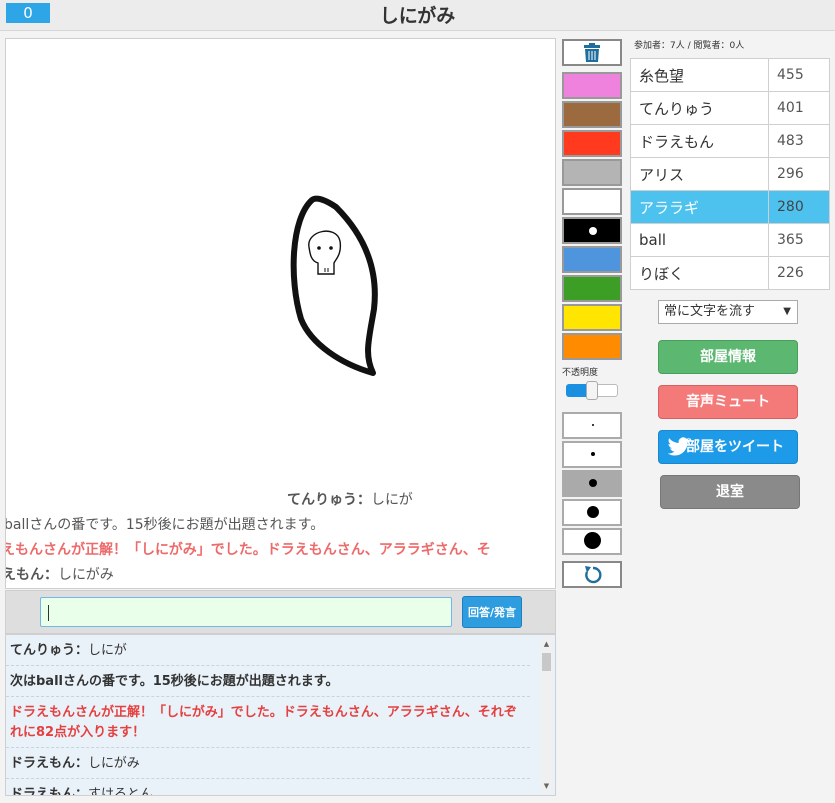  What do you see at coordinates (248, 550) in the screenshot?
I see `flow-message: えもんさんが正解！「しにがみ」でした。ドラえもんさん、アララギさん、そ` at bounding box center [248, 550].